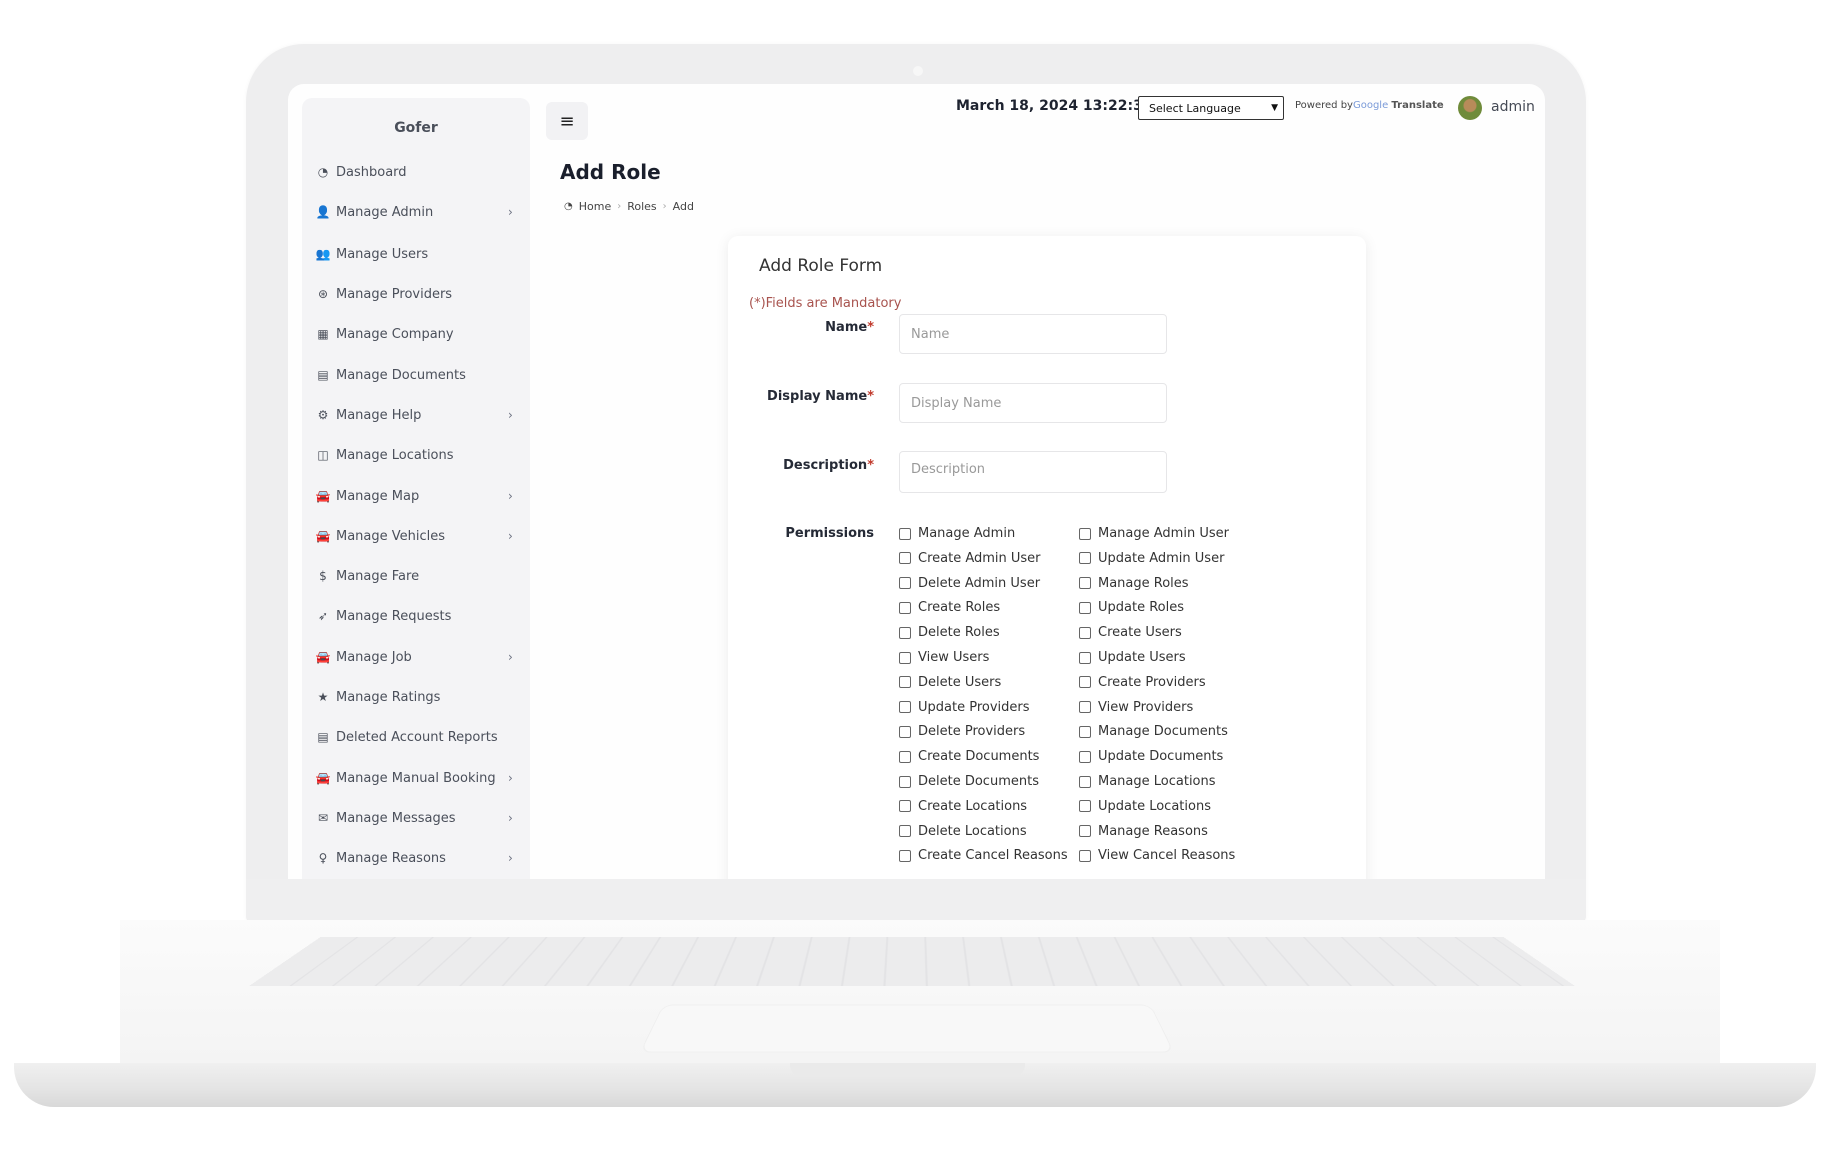 This screenshot has height=1157, width=1830. What do you see at coordinates (1324, 105) in the screenshot?
I see `powered-by-label: Powered by` at bounding box center [1324, 105].